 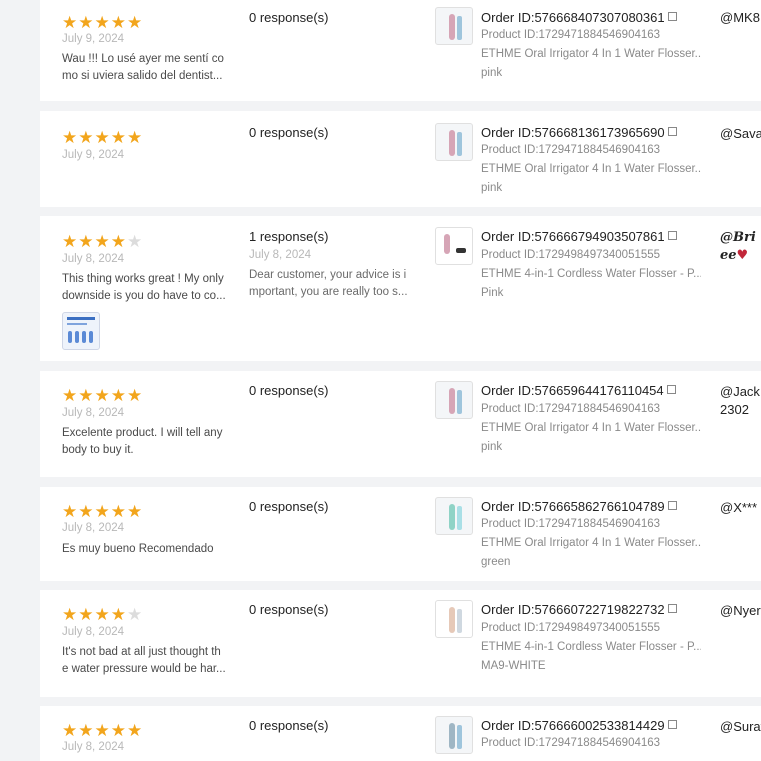 What do you see at coordinates (496, 562) in the screenshot?
I see `product-variant: green` at bounding box center [496, 562].